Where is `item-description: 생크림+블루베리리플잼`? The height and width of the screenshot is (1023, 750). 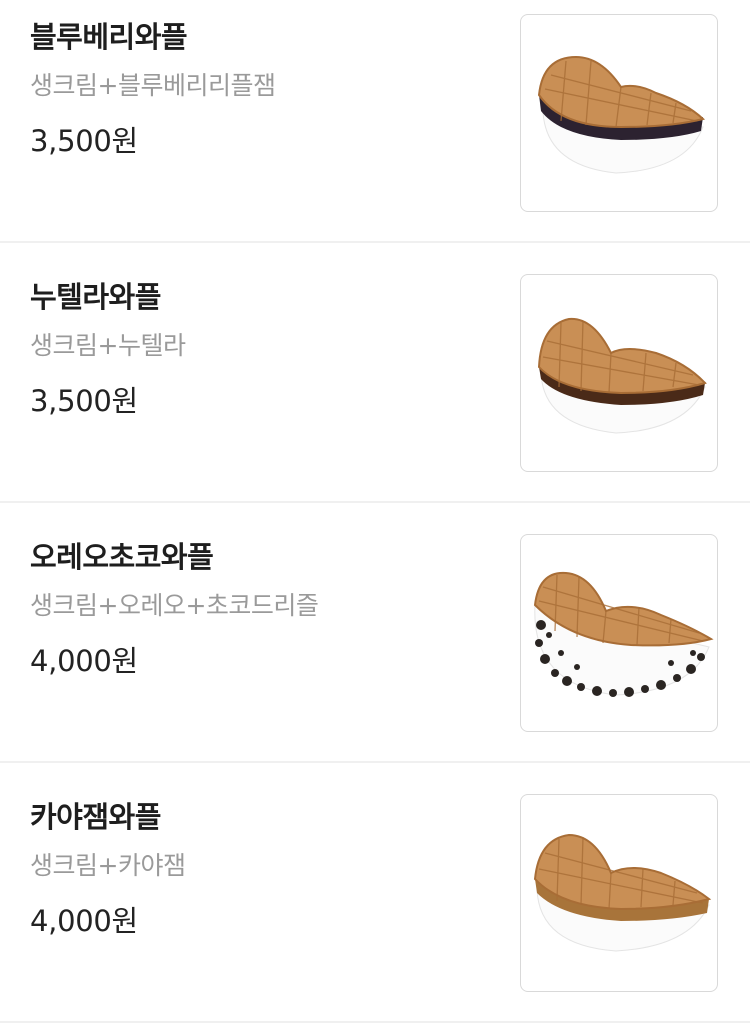
item-description: 생크림+블루베리리플잼 is located at coordinates (153, 85).